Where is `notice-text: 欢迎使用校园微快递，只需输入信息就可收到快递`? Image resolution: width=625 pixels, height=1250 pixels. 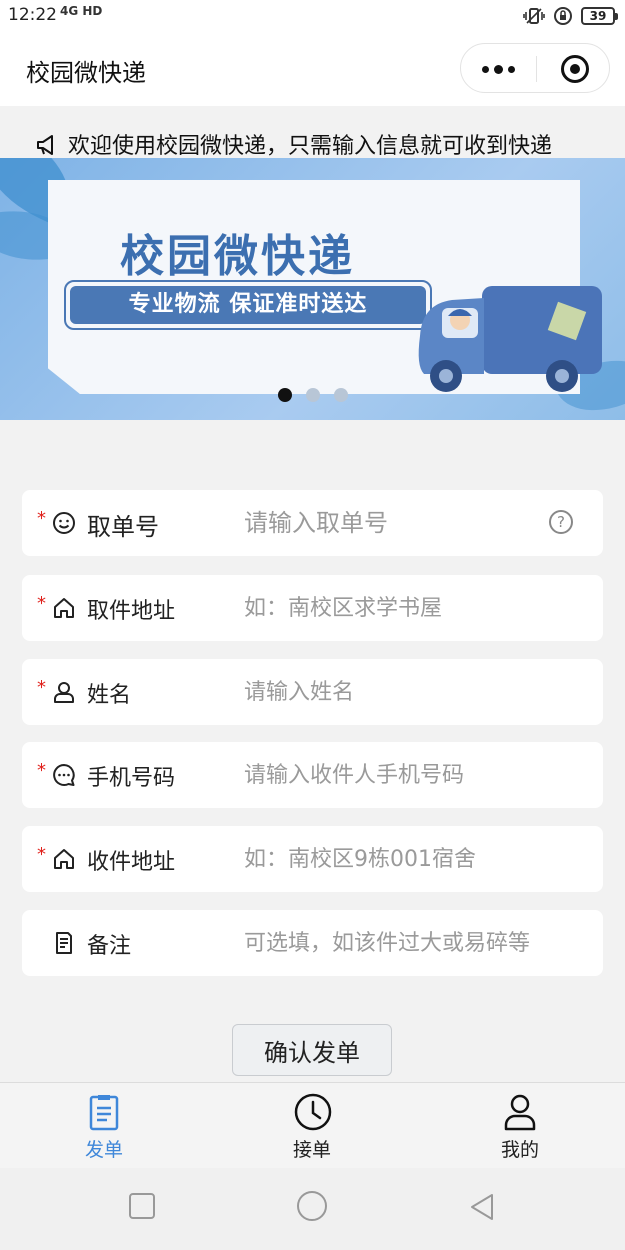
notice-text: 欢迎使用校园微快递，只需输入信息就可收到快递 is located at coordinates (310, 146).